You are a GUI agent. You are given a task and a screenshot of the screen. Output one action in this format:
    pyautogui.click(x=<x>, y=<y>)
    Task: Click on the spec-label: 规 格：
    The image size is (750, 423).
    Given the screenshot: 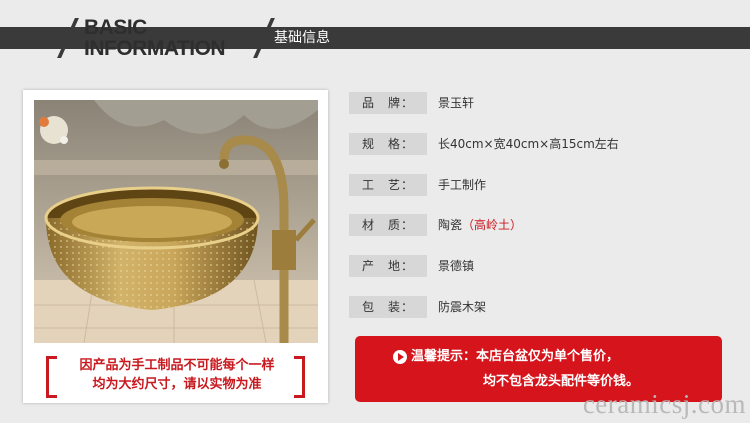 What is the action you would take?
    pyautogui.click(x=388, y=144)
    